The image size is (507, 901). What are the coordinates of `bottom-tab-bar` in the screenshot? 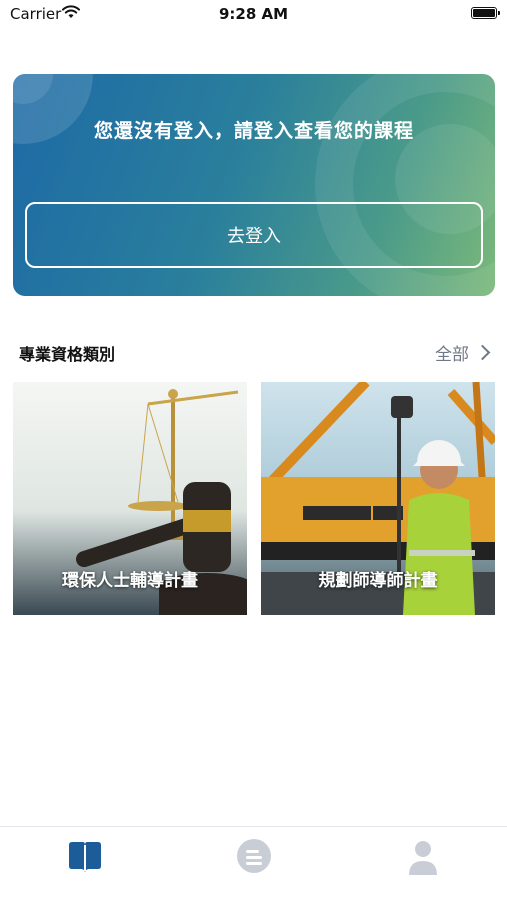 It's located at (253, 863).